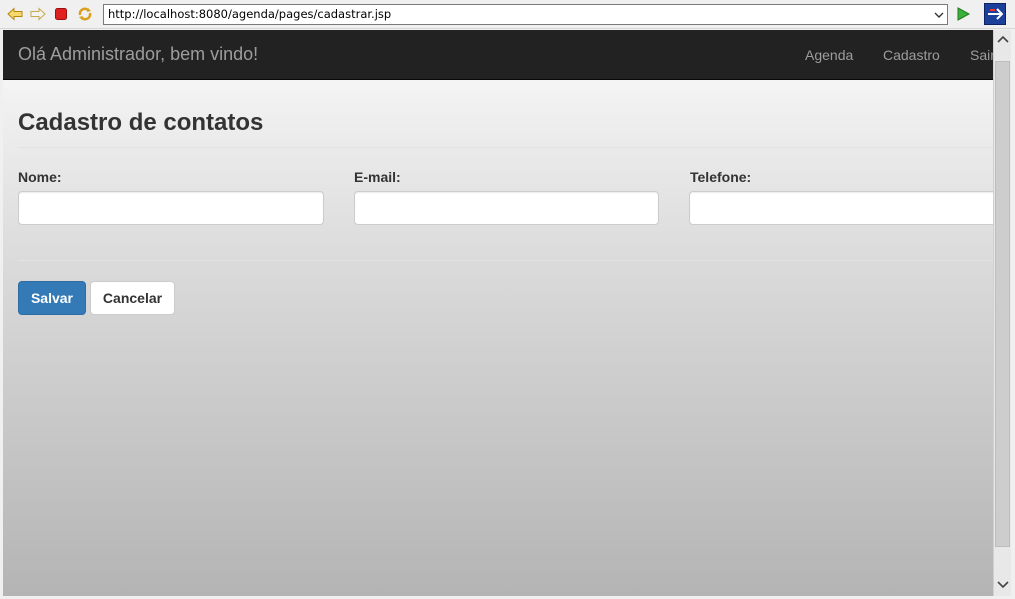  I want to click on nome-input, so click(171, 208).